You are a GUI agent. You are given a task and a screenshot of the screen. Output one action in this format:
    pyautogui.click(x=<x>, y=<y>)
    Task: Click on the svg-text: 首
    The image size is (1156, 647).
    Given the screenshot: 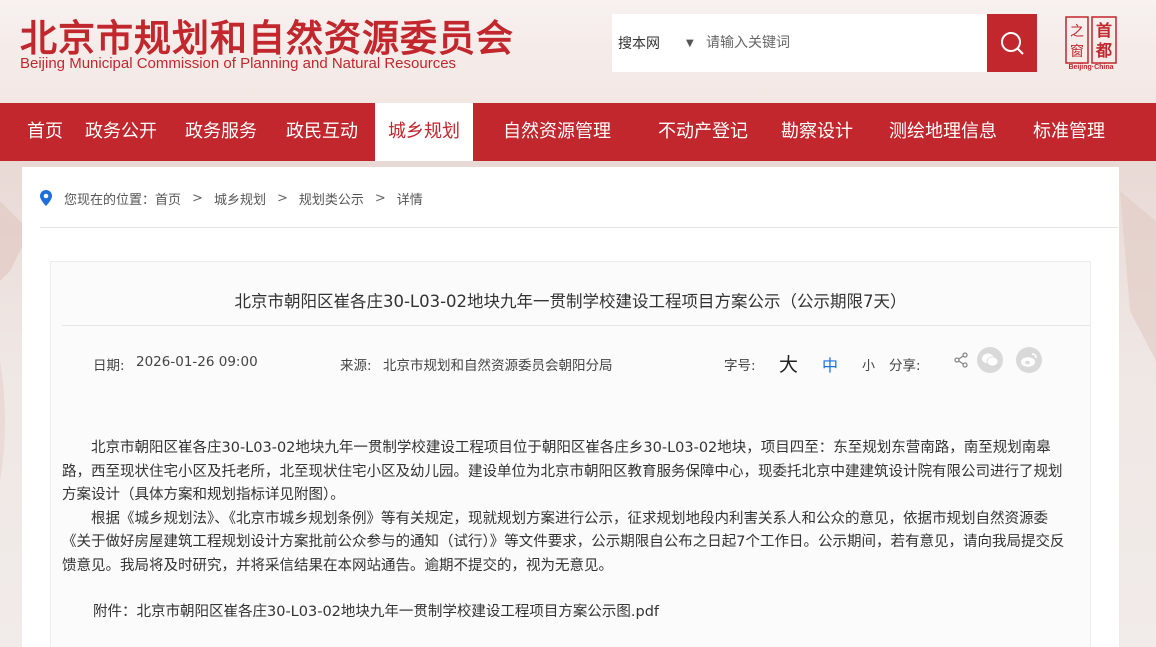 What is the action you would take?
    pyautogui.click(x=1104, y=30)
    